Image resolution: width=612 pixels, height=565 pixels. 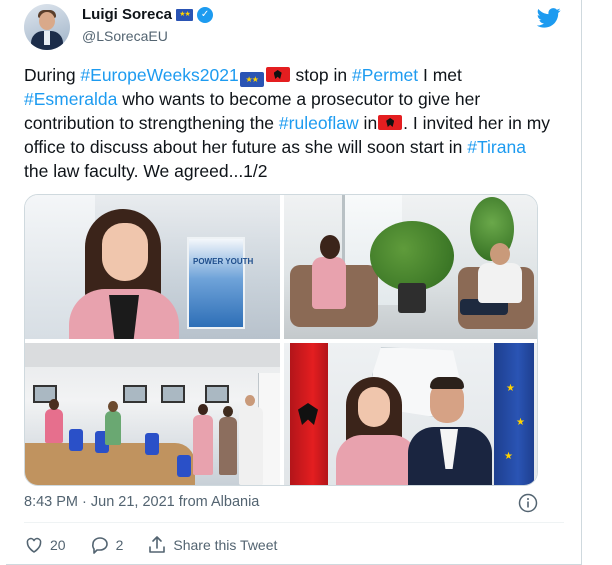 What do you see at coordinates (368, 123) in the screenshot?
I see `tweet-text-segment: in` at bounding box center [368, 123].